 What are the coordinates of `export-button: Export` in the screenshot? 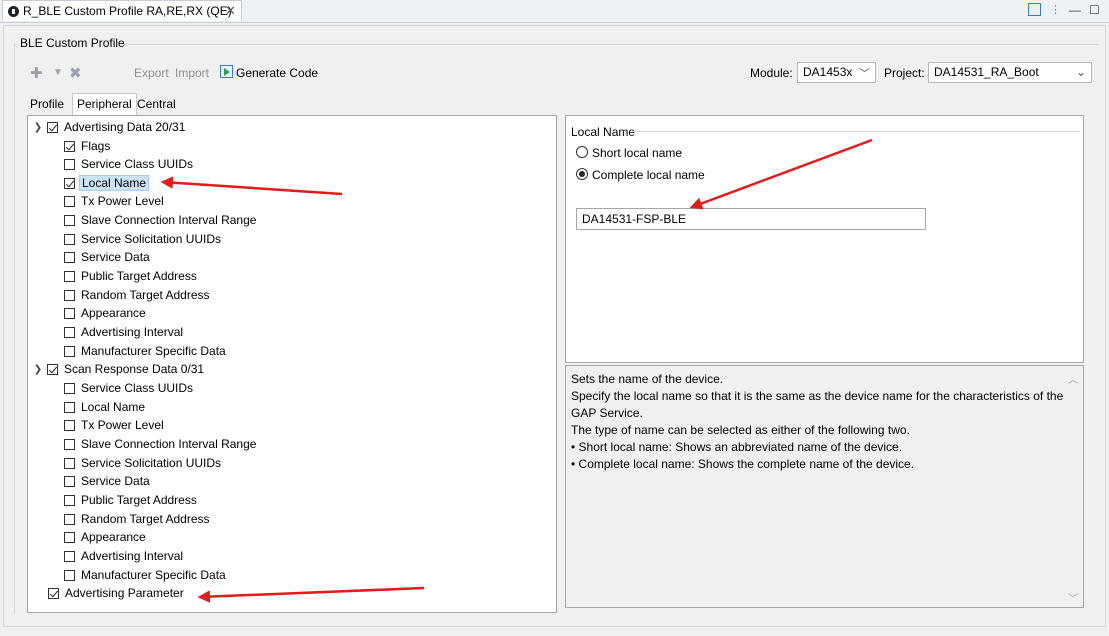 It's located at (151, 73).